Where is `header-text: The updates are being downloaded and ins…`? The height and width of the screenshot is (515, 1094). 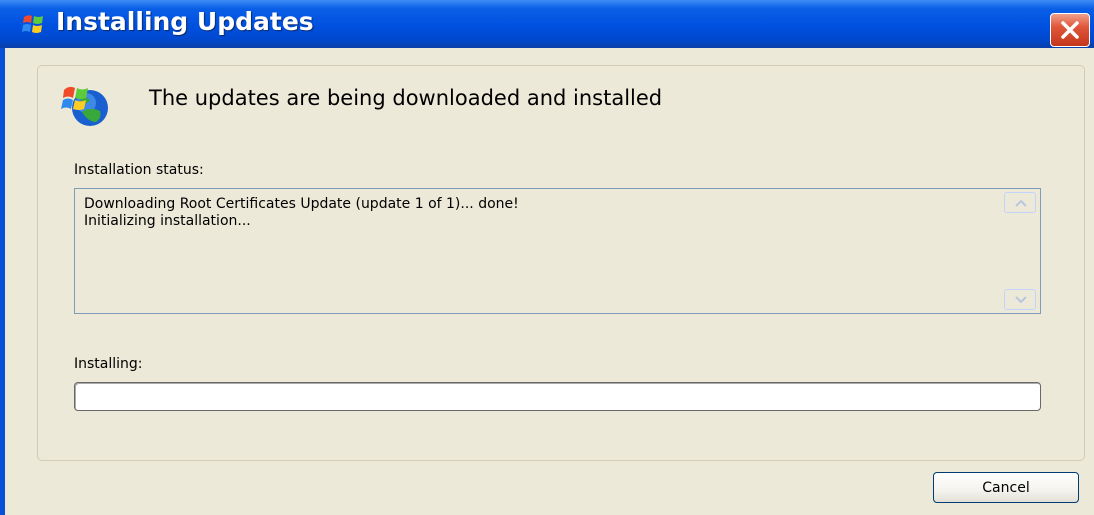 header-text: The updates are being downloaded and ins… is located at coordinates (406, 98).